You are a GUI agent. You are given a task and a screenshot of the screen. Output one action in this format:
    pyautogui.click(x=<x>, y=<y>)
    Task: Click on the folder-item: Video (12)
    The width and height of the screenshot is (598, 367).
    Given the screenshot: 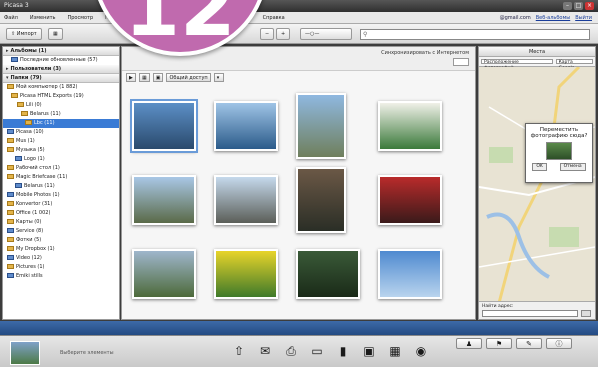 What is the action you would take?
    pyautogui.click(x=61, y=258)
    